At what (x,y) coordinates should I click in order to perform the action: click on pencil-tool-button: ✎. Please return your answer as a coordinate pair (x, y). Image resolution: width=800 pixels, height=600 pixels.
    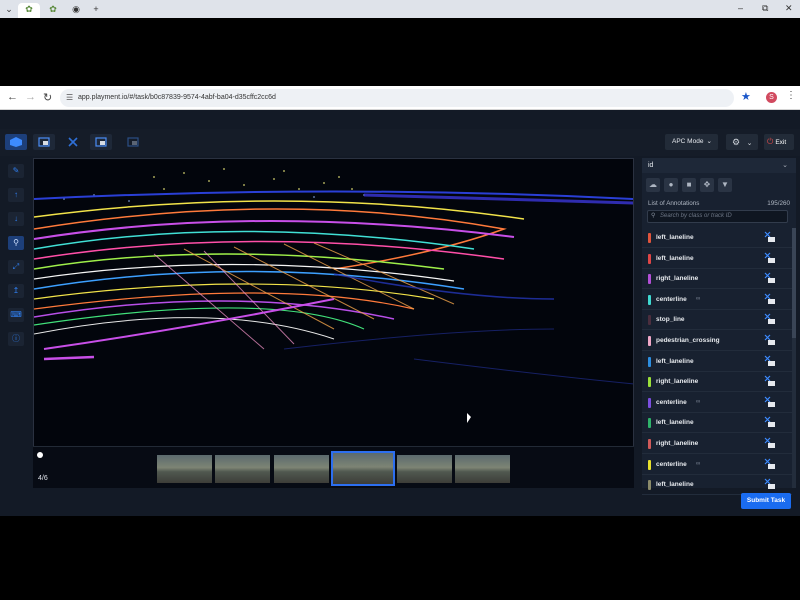
    Looking at the image, I should click on (16, 171).